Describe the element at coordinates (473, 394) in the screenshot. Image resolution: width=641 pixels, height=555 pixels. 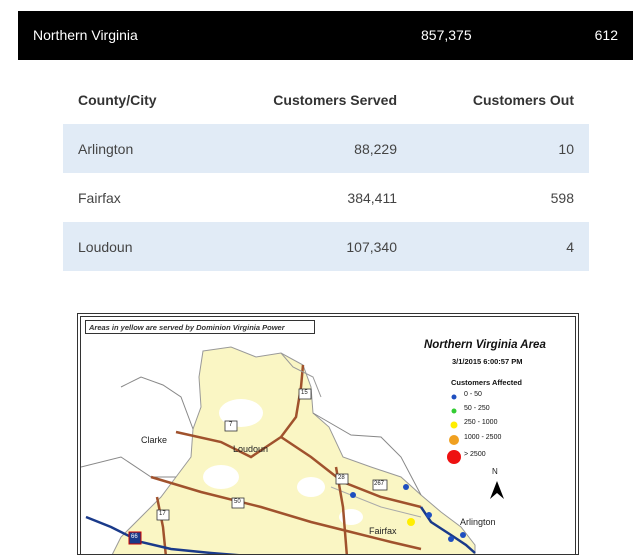
I see `legend-label: 0 - 50` at that location.